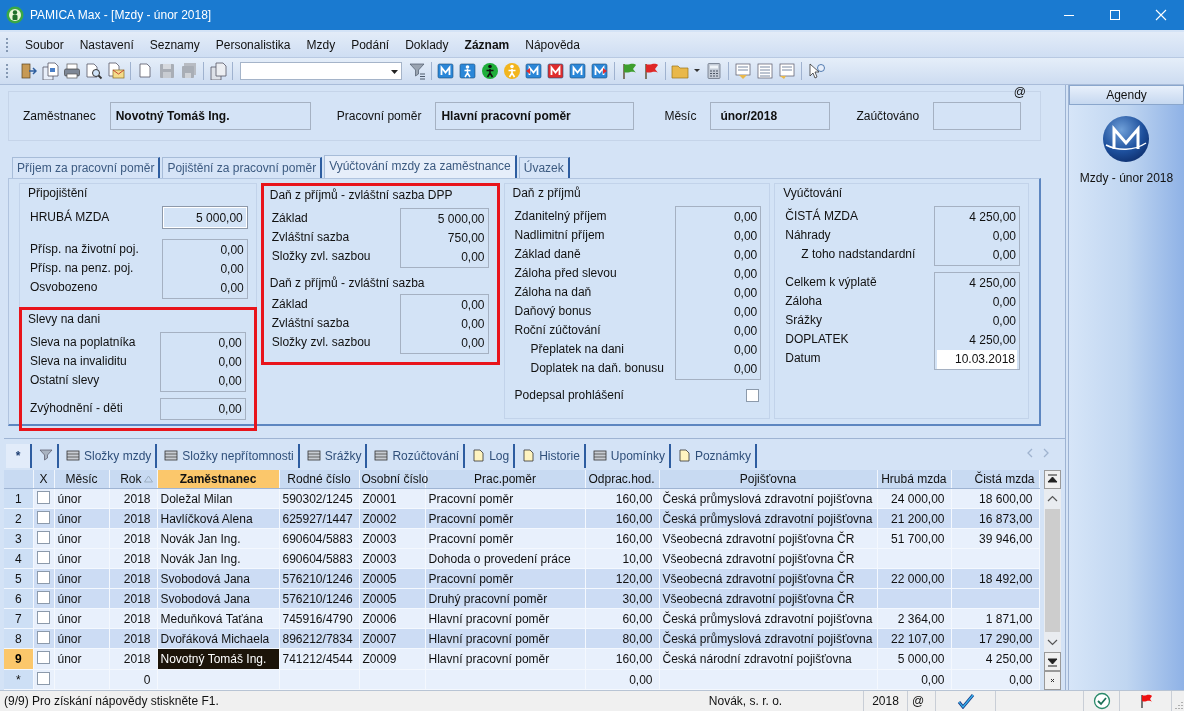  Describe the element at coordinates (460, 219) in the screenshot. I see `field-value: 5 000,00` at that location.